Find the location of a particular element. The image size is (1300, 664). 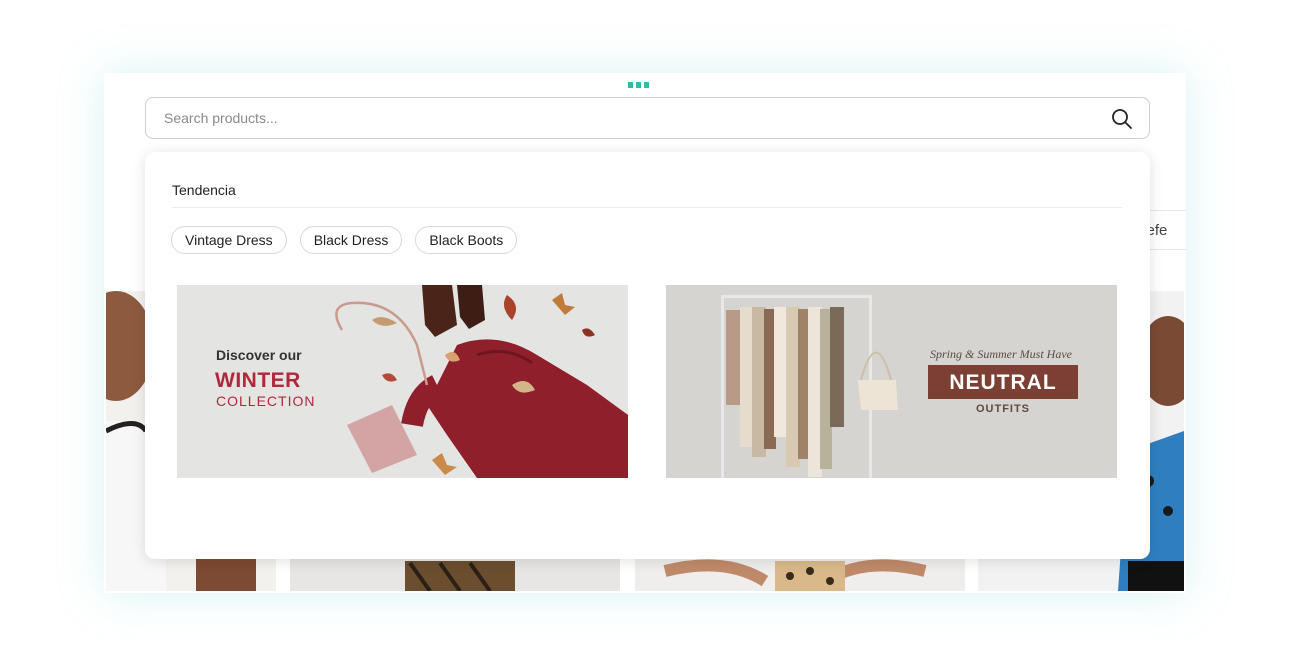

logo-fragment is located at coordinates (640, 80).